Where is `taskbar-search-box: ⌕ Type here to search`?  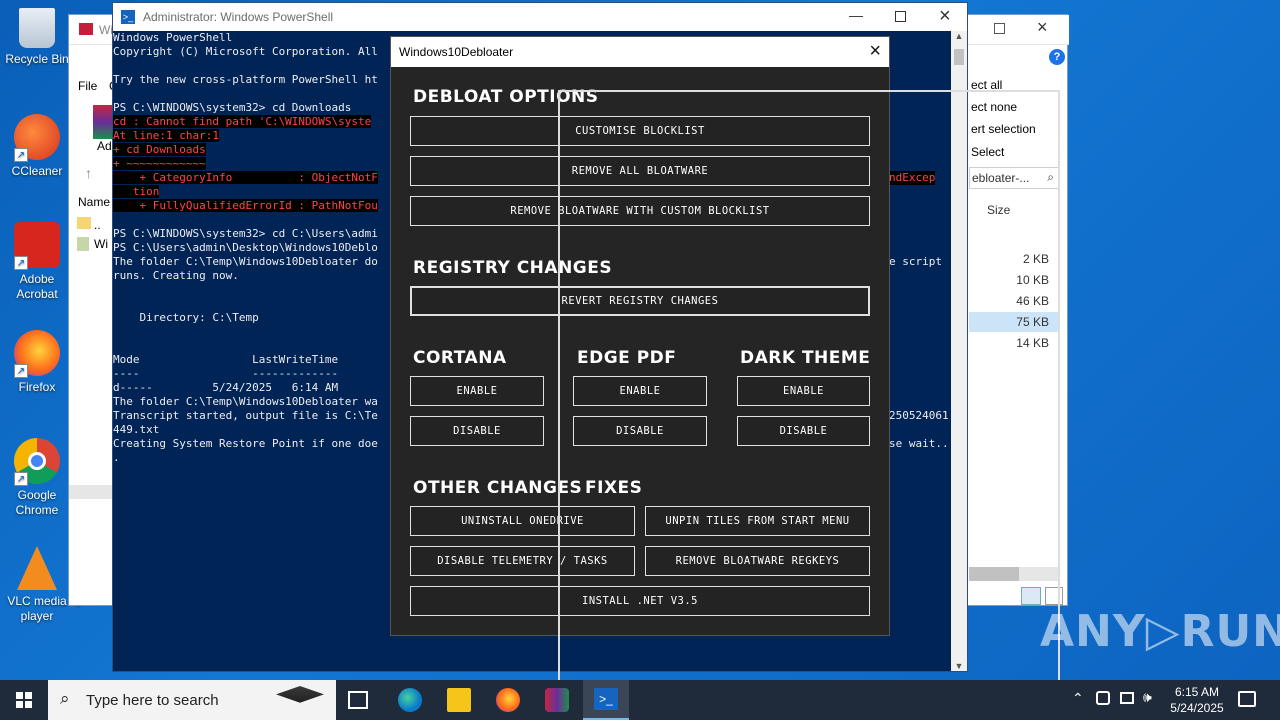 taskbar-search-box: ⌕ Type here to search is located at coordinates (192, 700).